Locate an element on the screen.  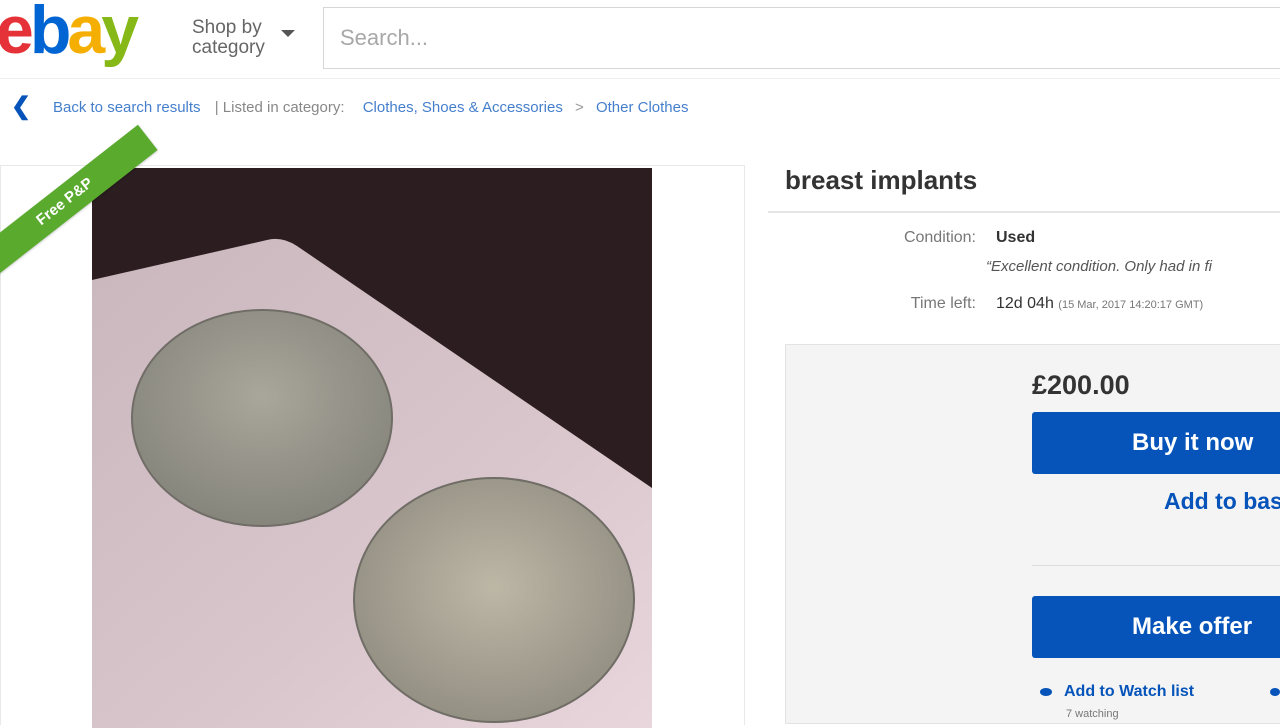
listed-in-label: | Listed in category: is located at coordinates (279, 107).